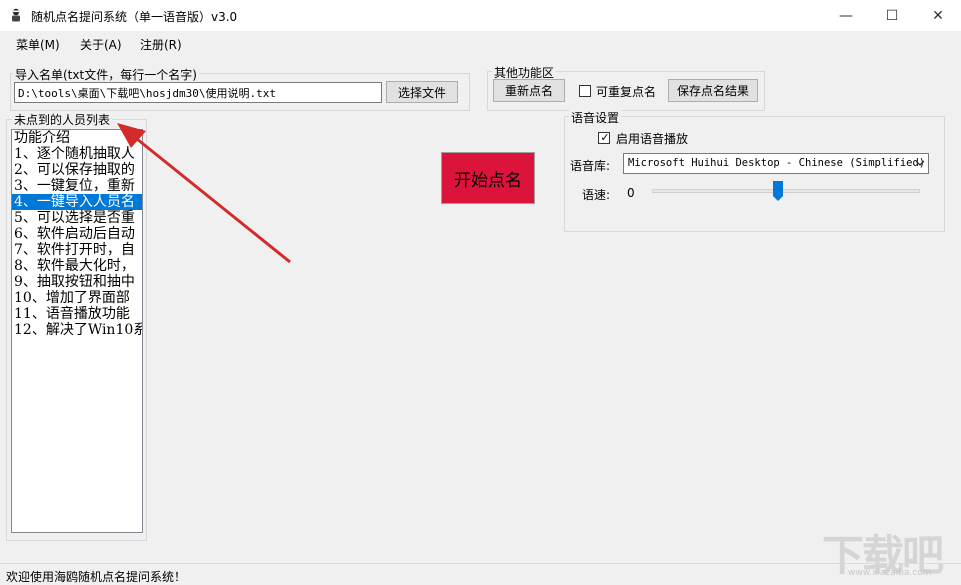  I want to click on minimize-icon: —, so click(846, 15).